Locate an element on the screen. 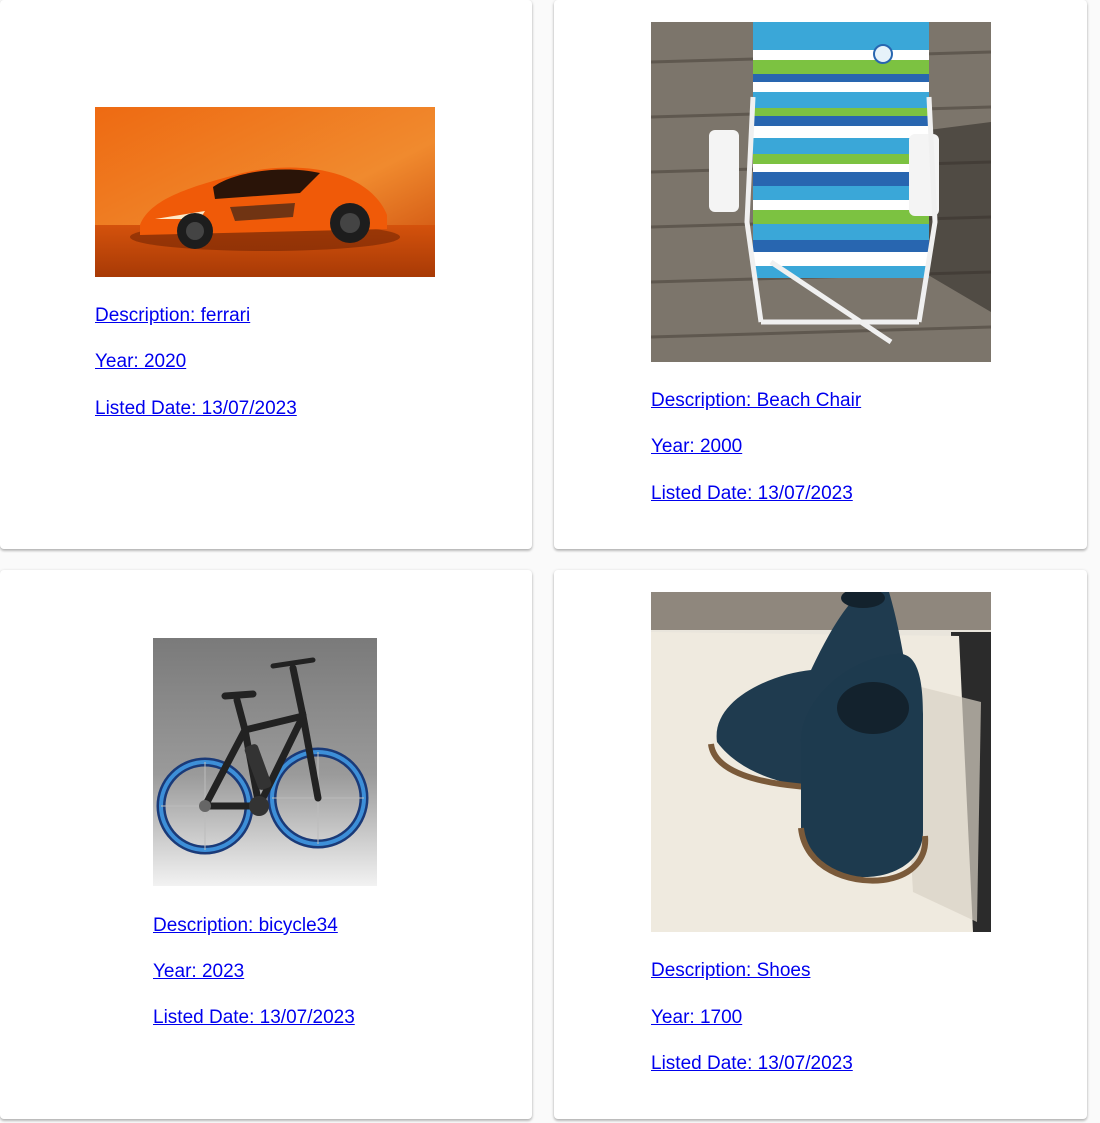  blue-bicycle-image is located at coordinates (265, 762).